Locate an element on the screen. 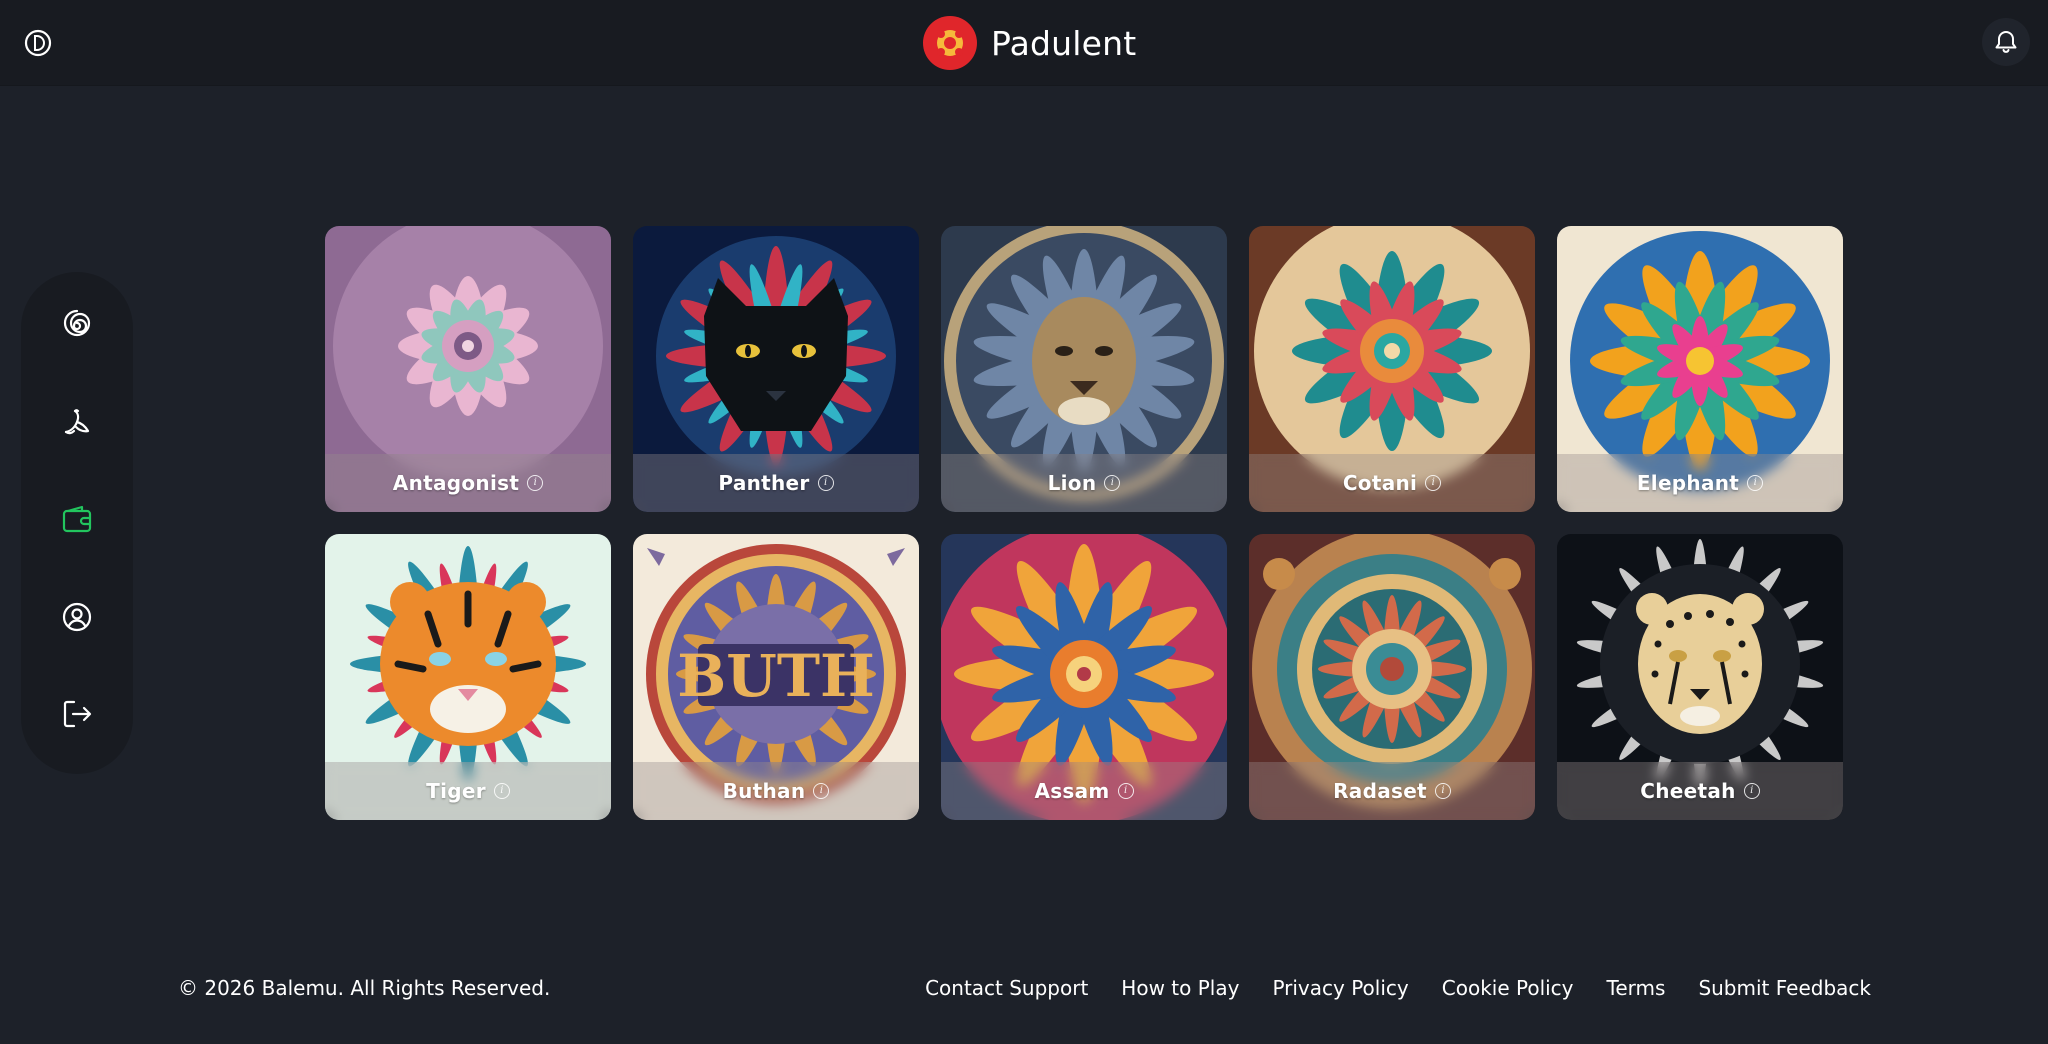 The image size is (2048, 1044). brand: Padulent is located at coordinates (1029, 43).